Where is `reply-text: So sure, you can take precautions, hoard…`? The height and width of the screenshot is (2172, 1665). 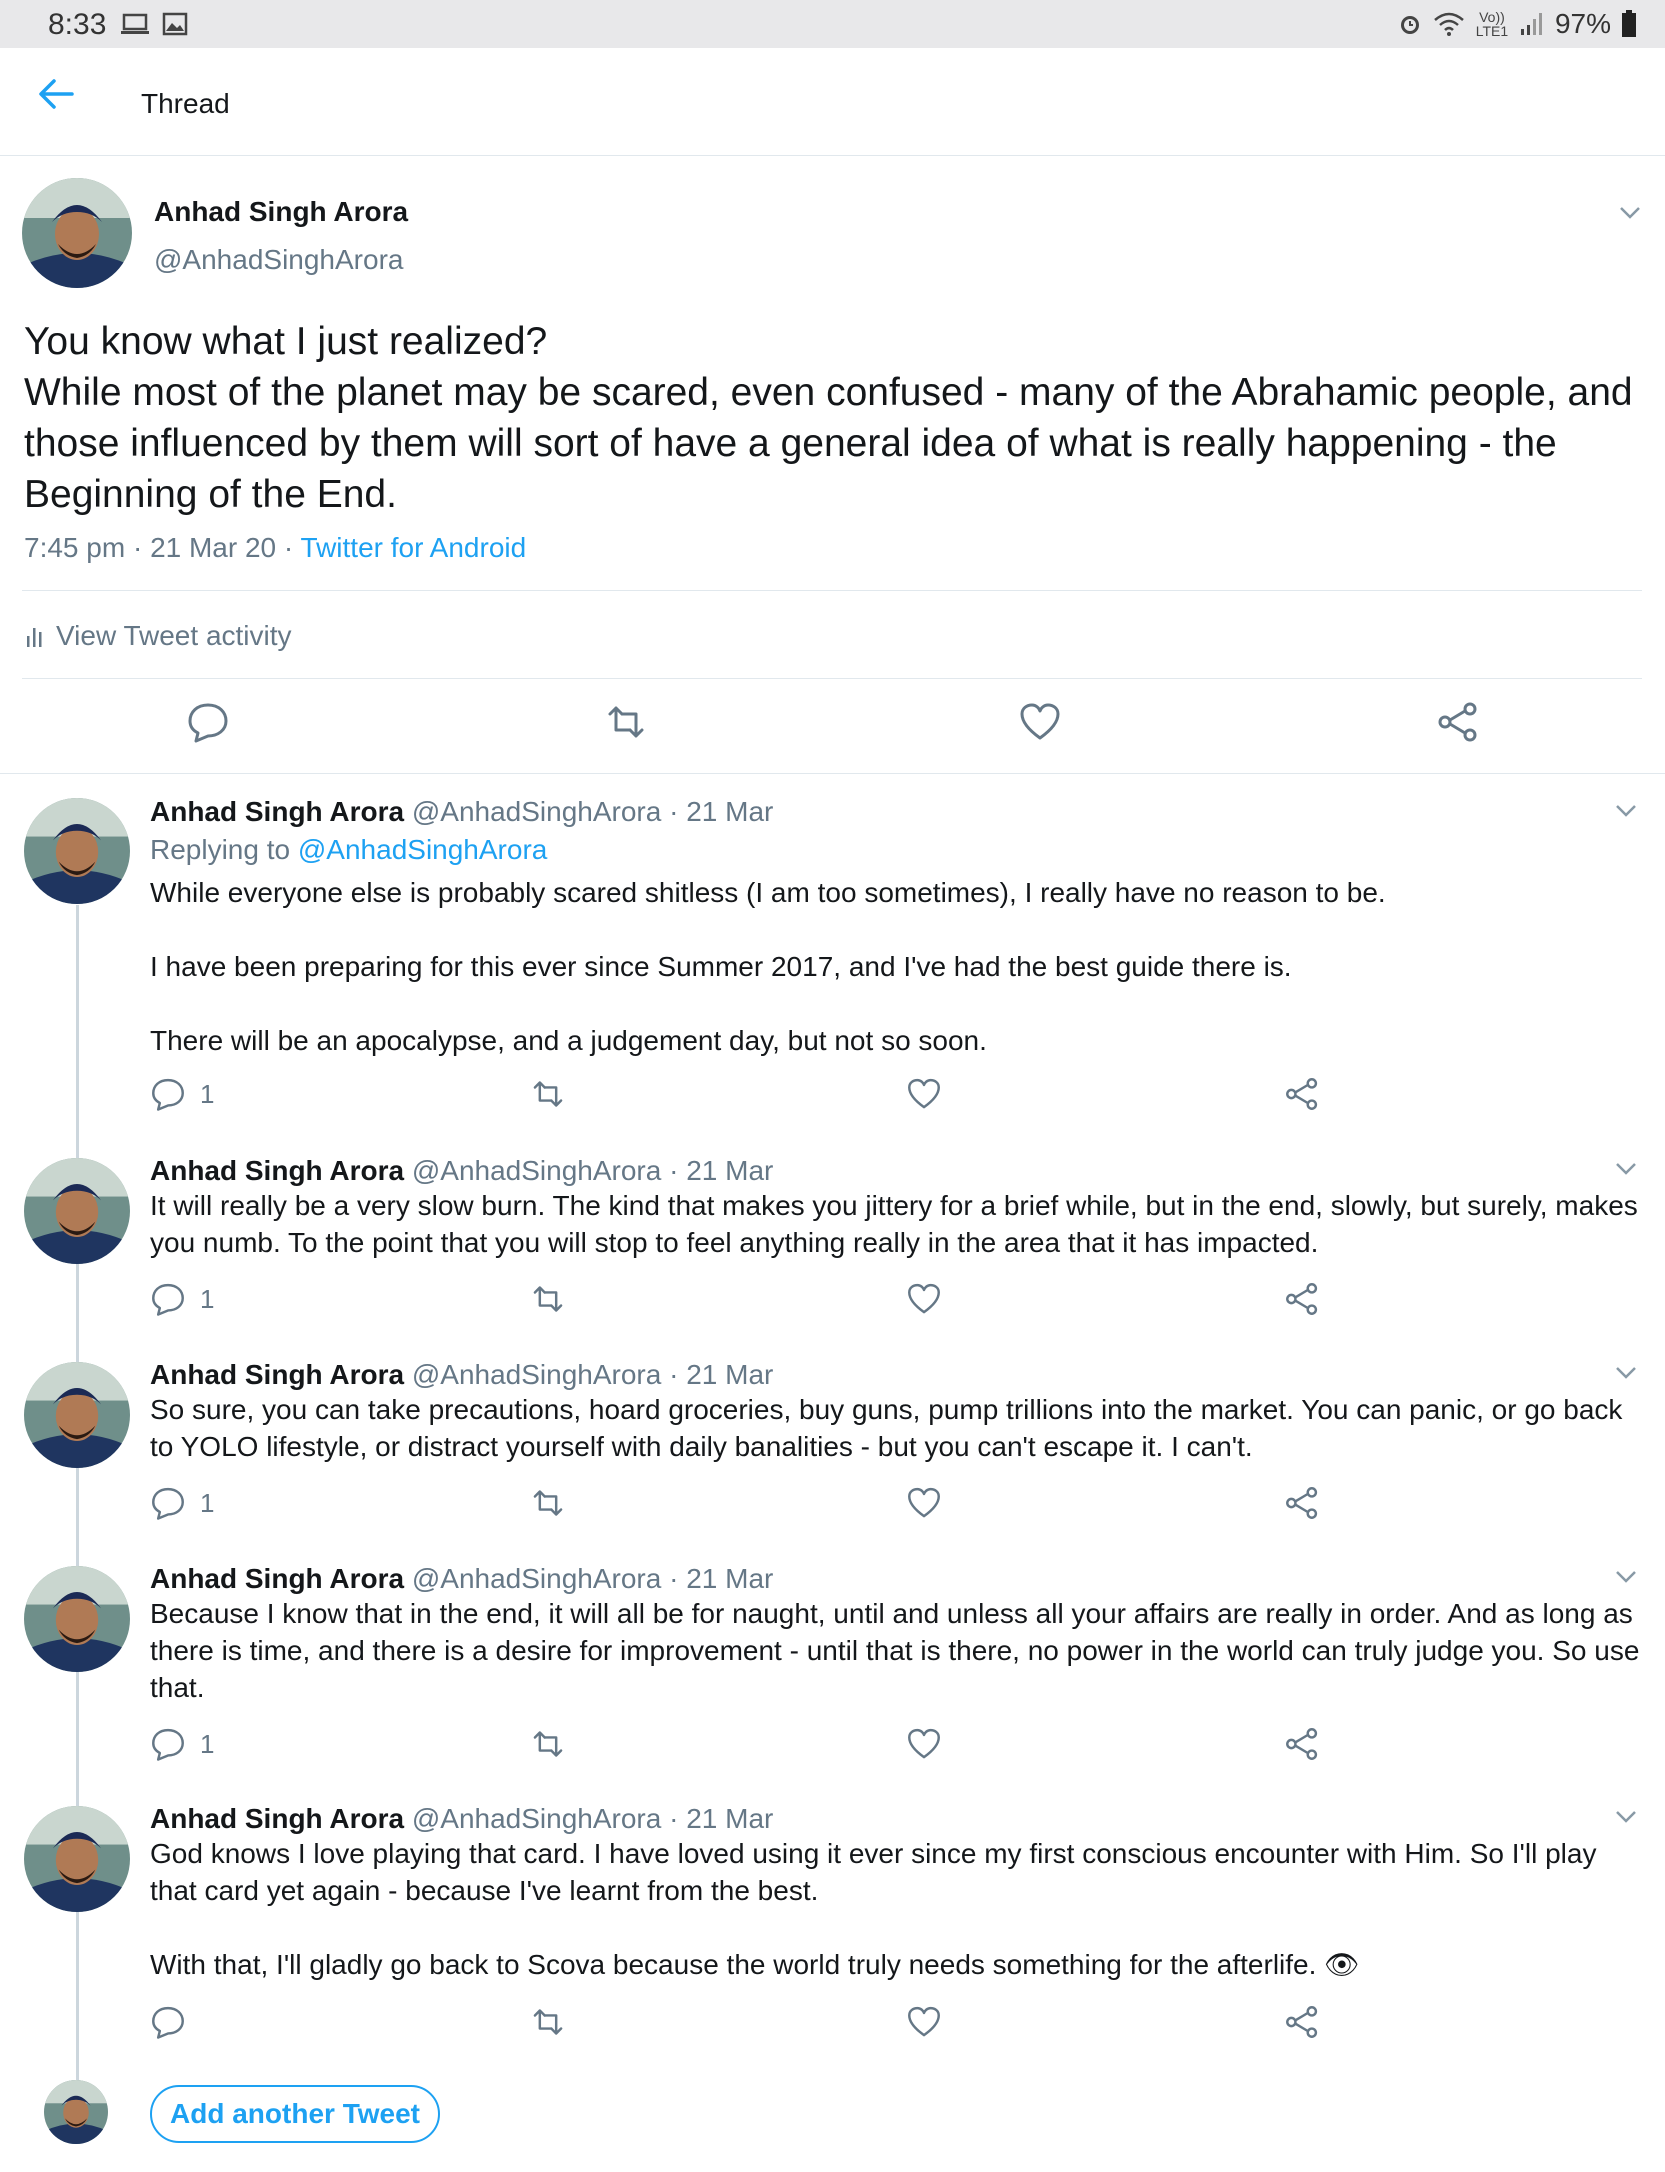
reply-text: So sure, you can take precautions, hoard… is located at coordinates (895, 1428).